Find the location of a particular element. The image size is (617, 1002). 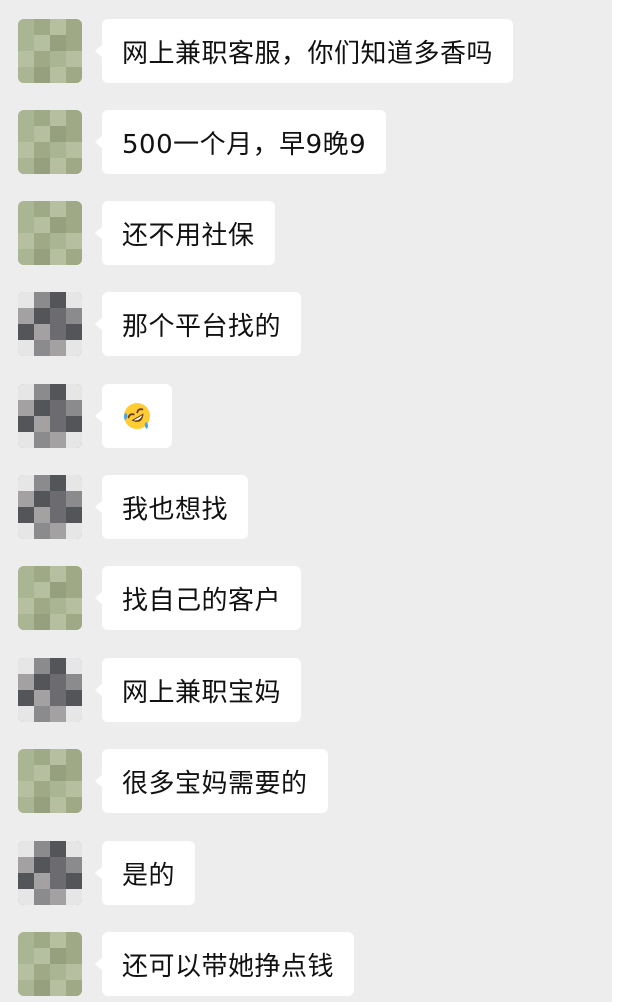

chat-message: 找自己的客户 is located at coordinates (306, 599).